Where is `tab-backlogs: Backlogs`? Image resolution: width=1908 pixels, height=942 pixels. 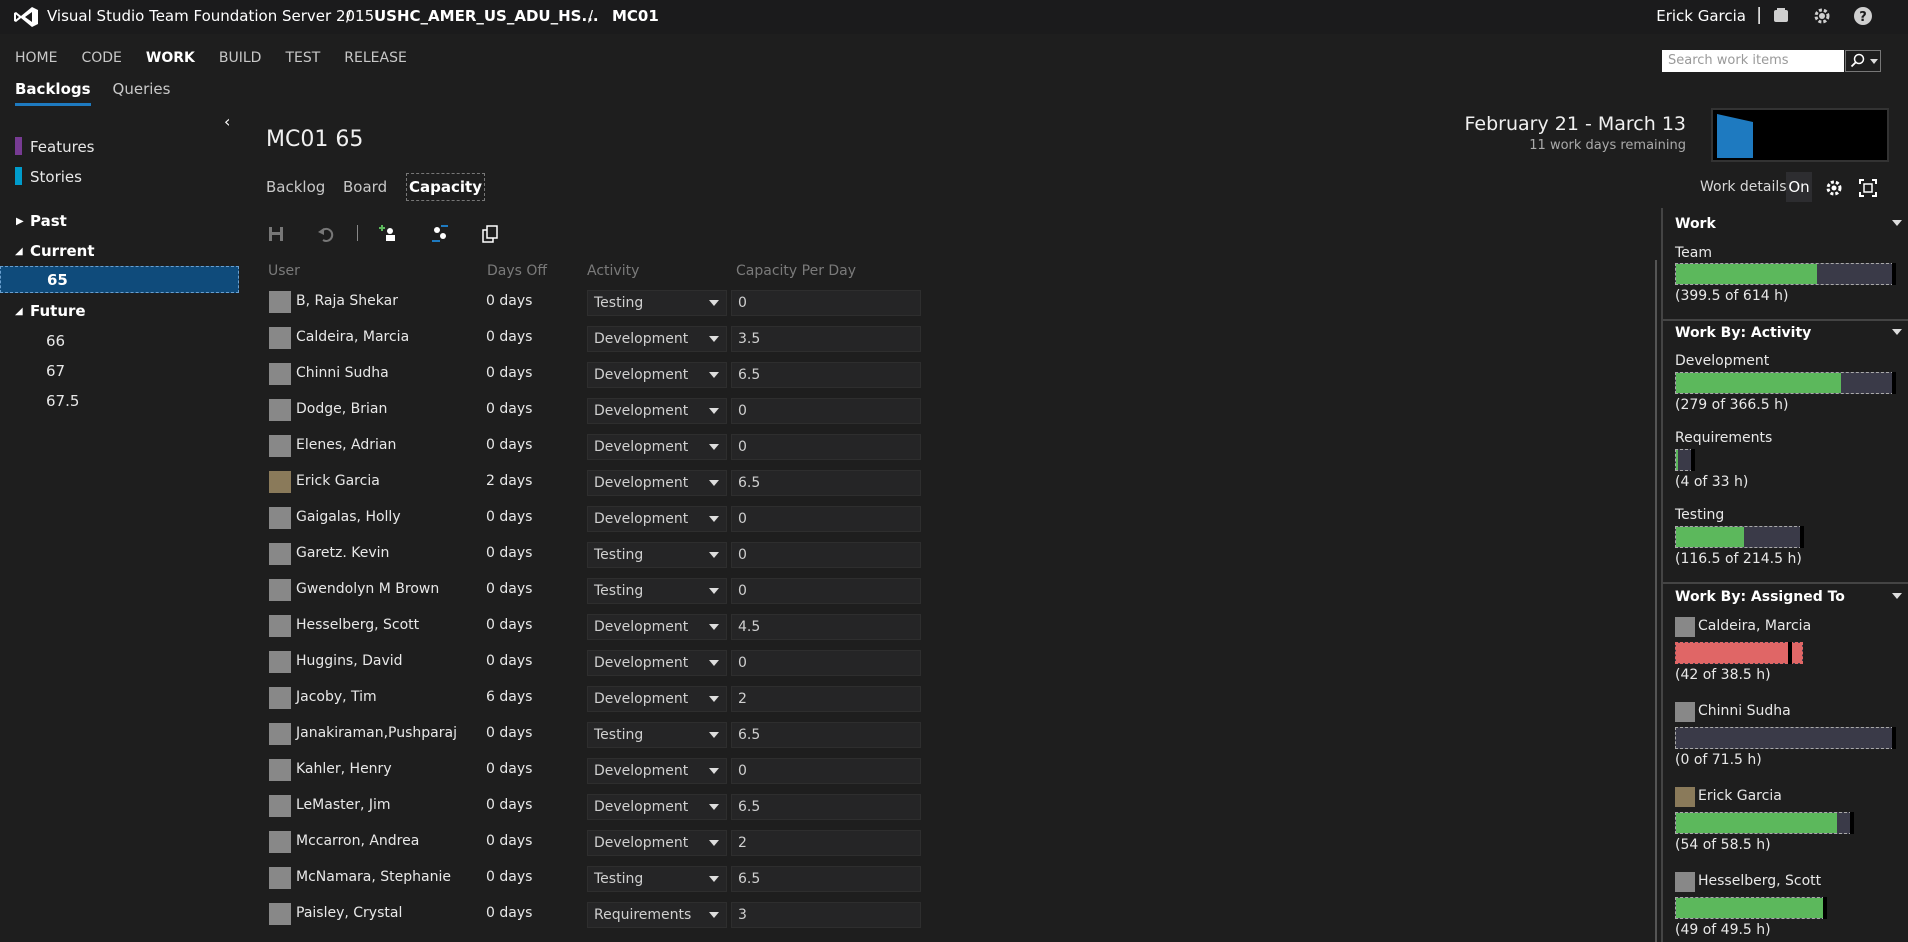
tab-backlogs: Backlogs is located at coordinates (53, 93).